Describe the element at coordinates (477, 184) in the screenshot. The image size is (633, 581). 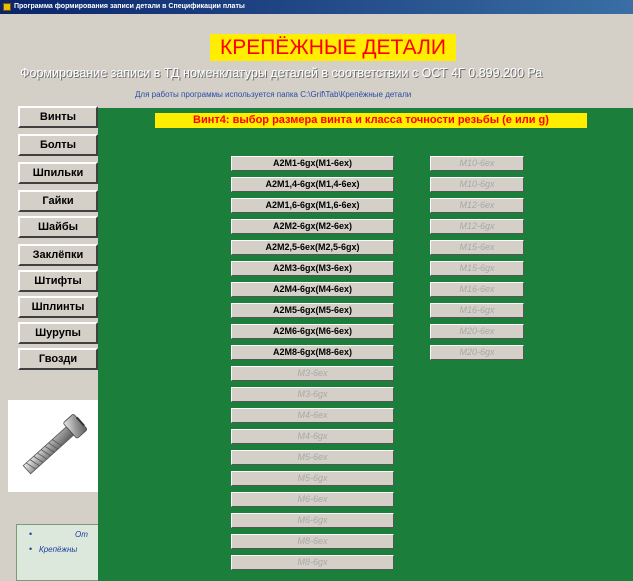
I see `size-button-disabled: M10-6gx` at that location.